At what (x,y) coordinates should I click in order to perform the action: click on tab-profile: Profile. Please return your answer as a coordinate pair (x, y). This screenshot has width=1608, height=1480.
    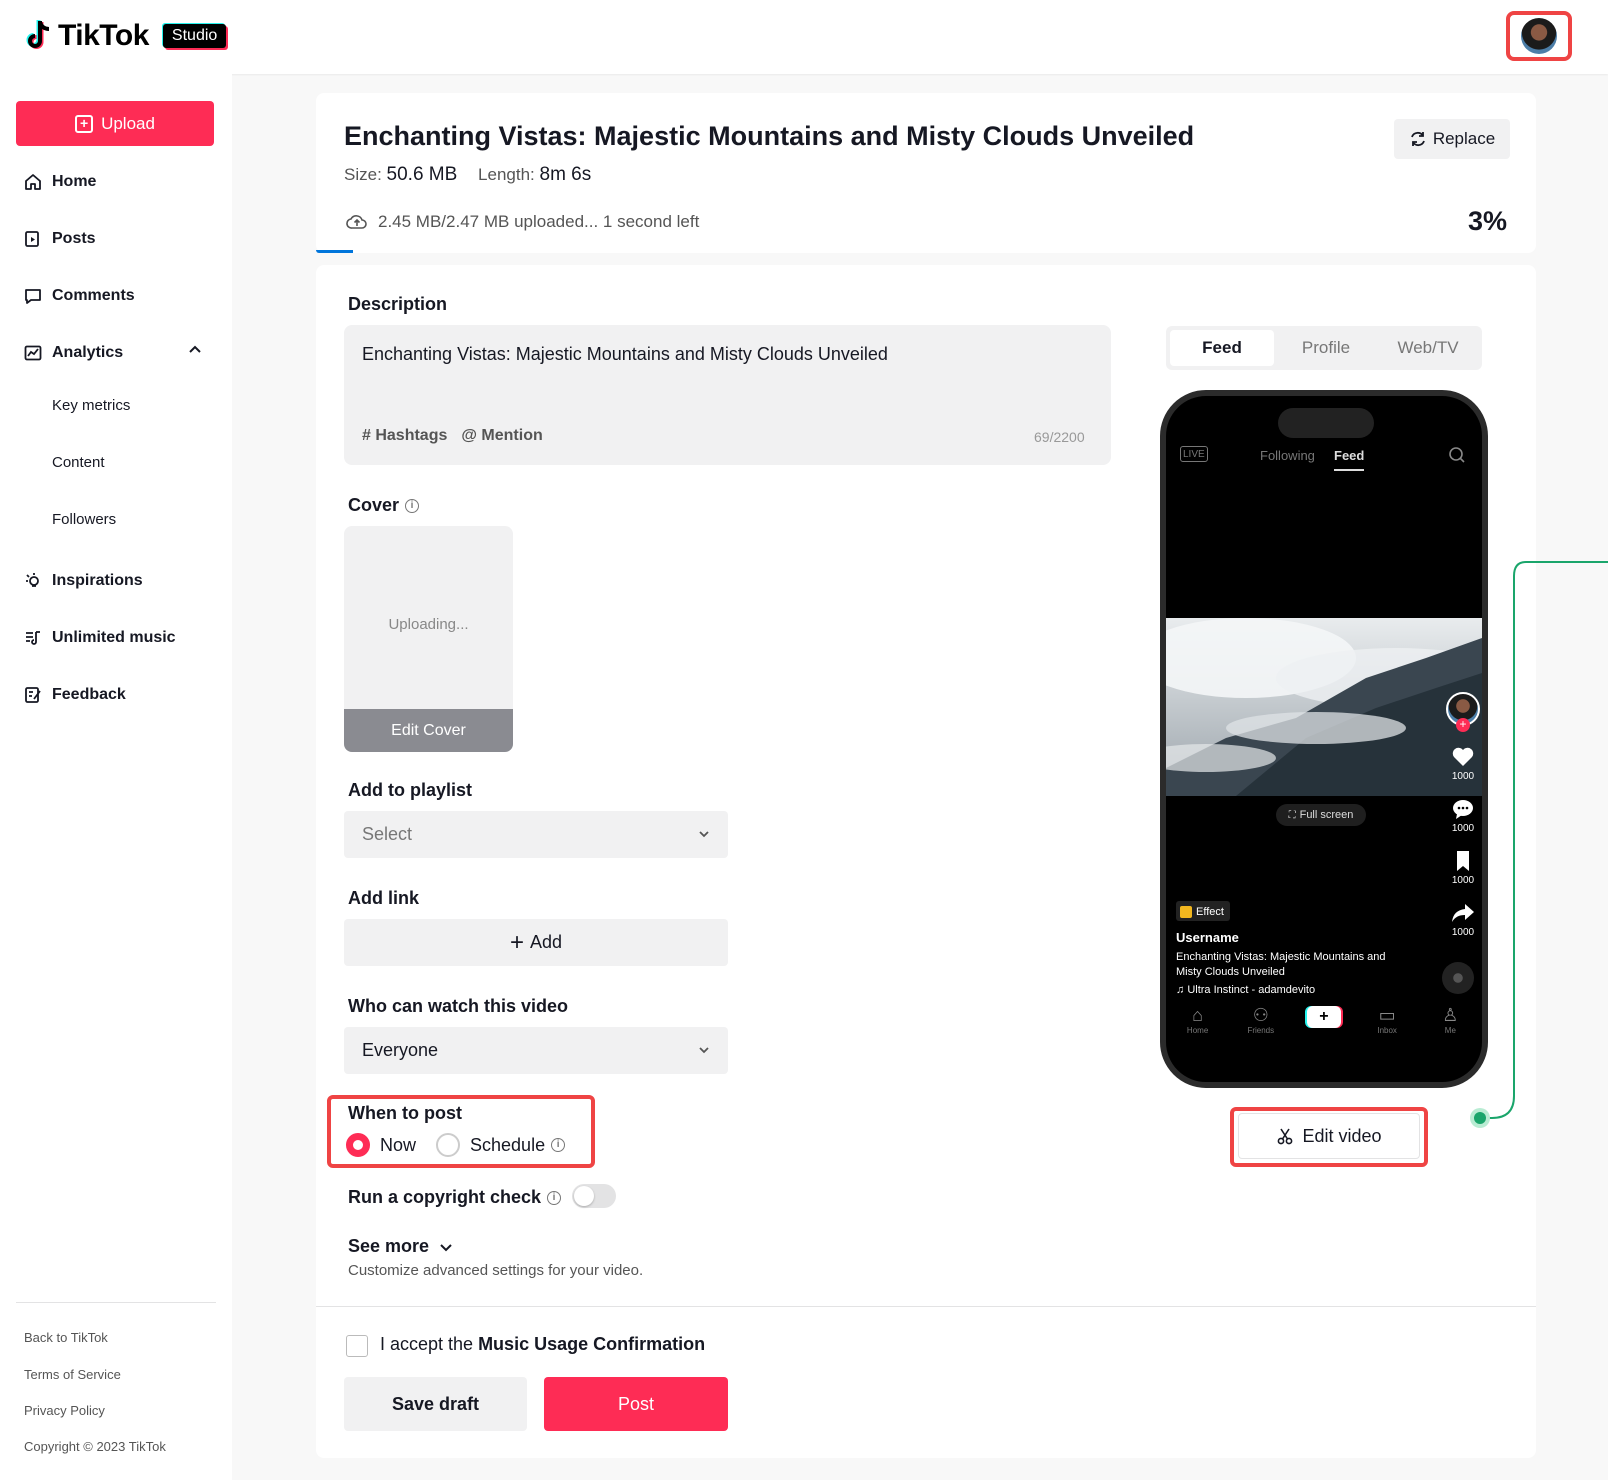
    Looking at the image, I should click on (1326, 348).